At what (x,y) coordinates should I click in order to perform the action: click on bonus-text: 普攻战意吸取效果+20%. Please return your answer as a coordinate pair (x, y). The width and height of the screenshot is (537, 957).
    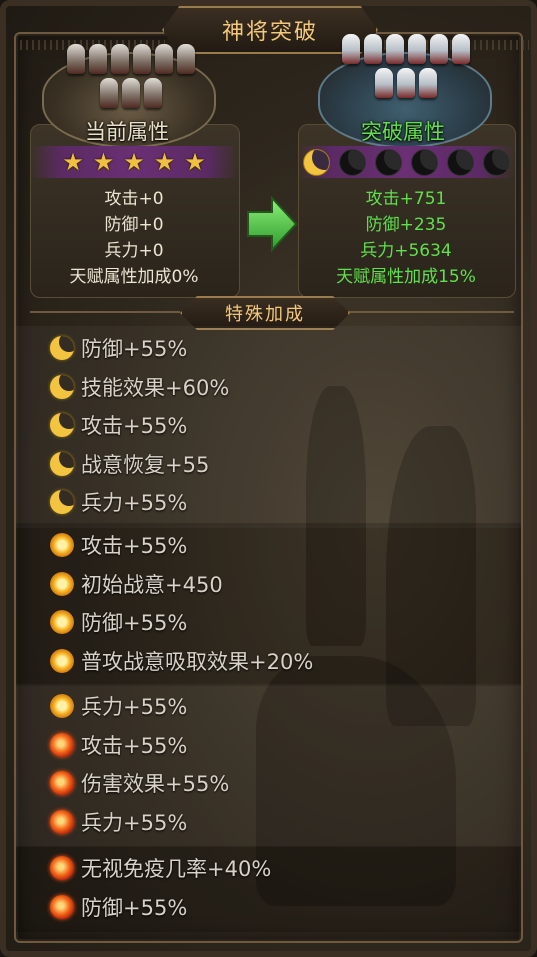
    Looking at the image, I should click on (197, 661).